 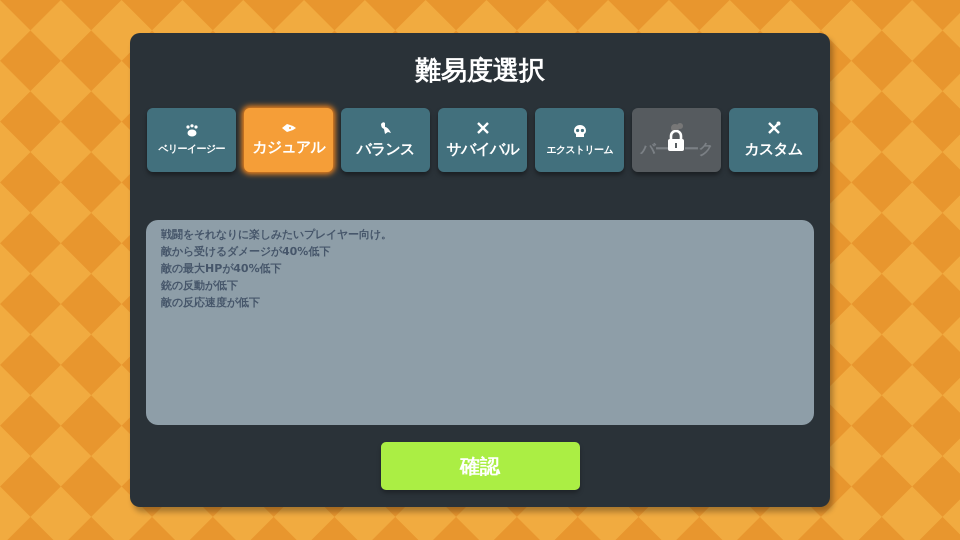 What do you see at coordinates (482, 140) in the screenshot?
I see `difficulty-tab: サバイバル` at bounding box center [482, 140].